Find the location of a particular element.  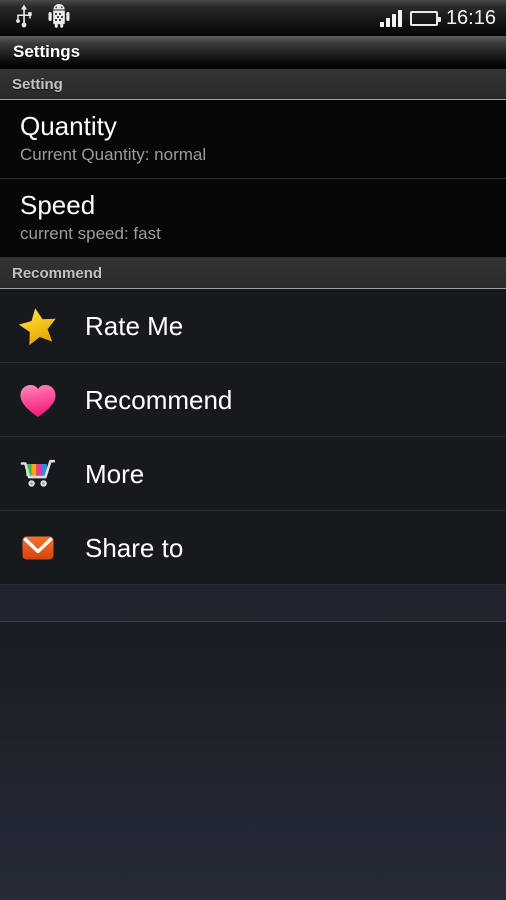

android-debug-icon is located at coordinates (59, 18).